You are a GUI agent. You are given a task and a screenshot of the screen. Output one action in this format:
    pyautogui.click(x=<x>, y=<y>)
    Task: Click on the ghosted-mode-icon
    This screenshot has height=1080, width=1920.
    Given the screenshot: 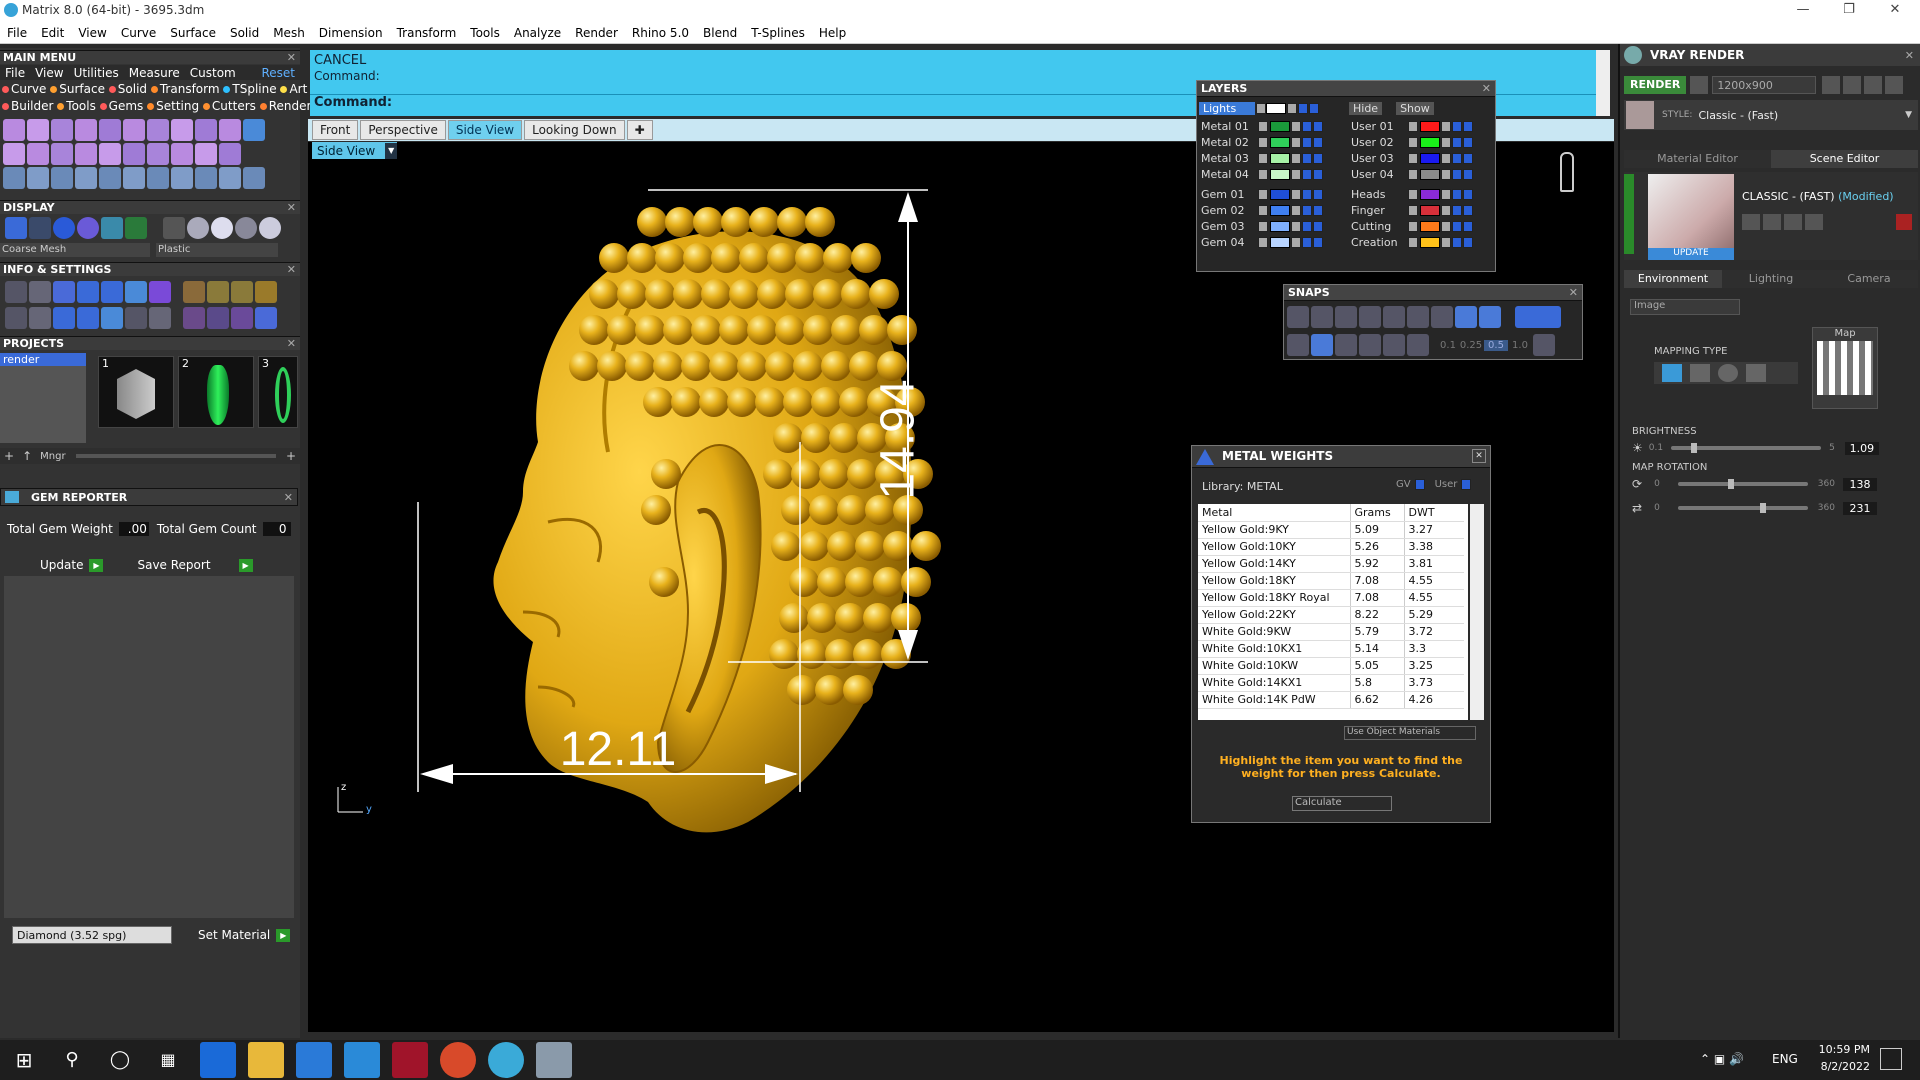 What is the action you would take?
    pyautogui.click(x=88, y=228)
    